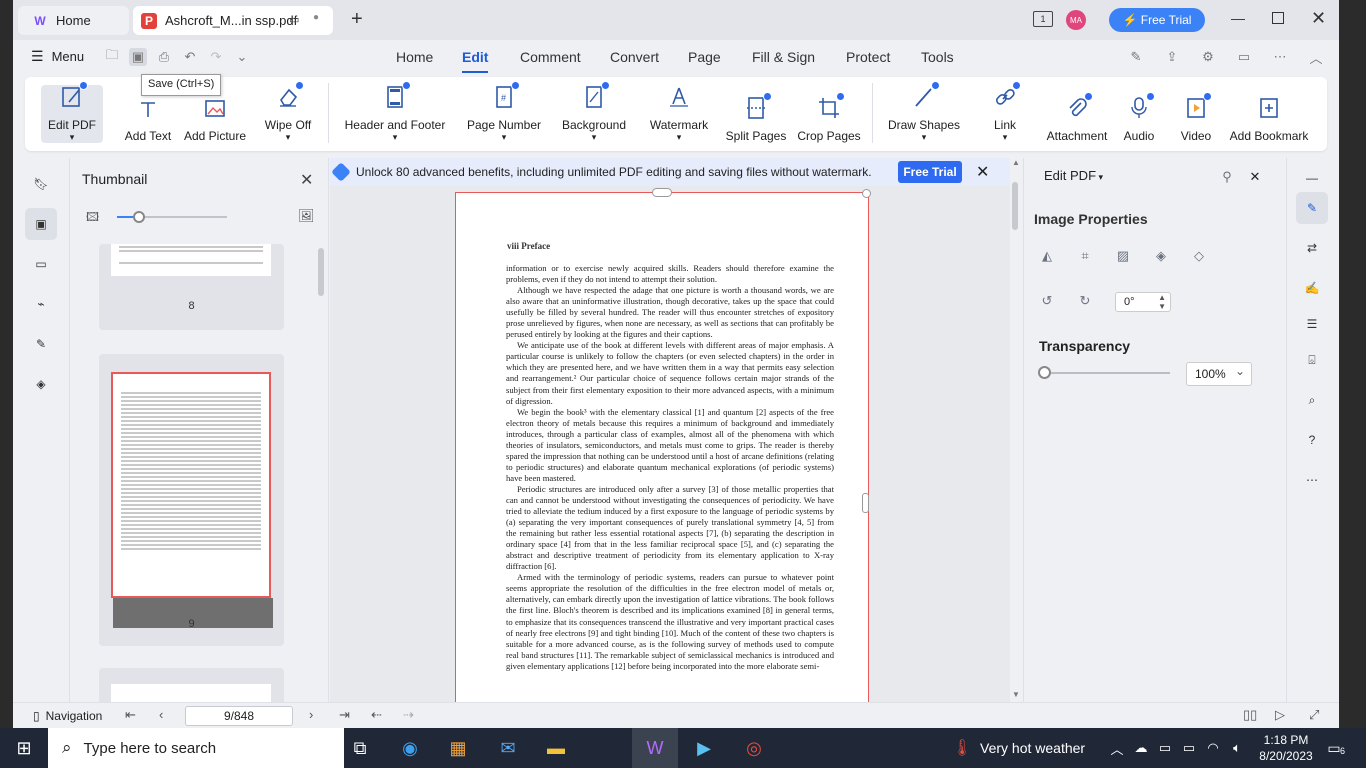 The width and height of the screenshot is (1366, 768). Describe the element at coordinates (556, 748) in the screenshot. I see `file-explorer-icon: ▬` at that location.